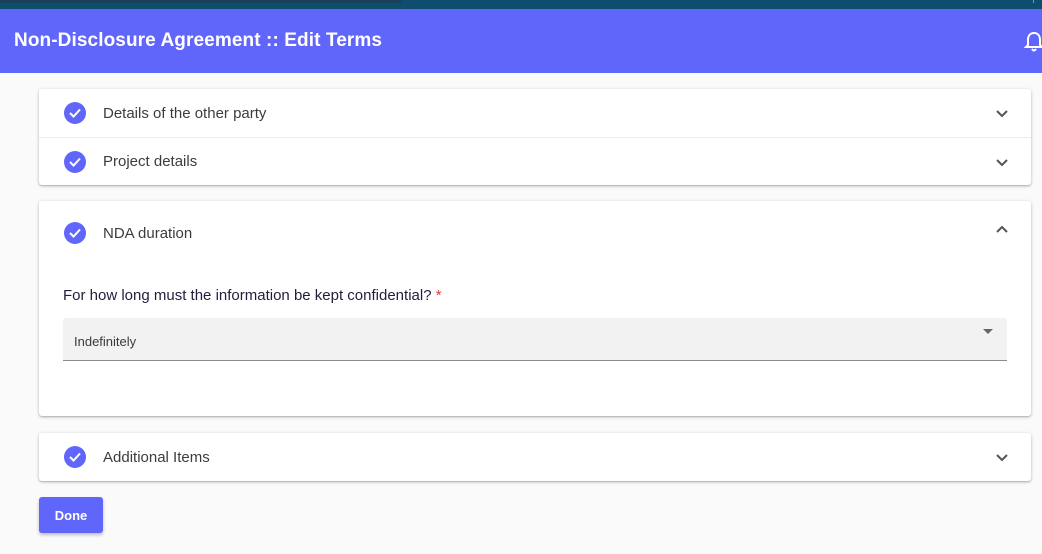 The height and width of the screenshot is (554, 1042). What do you see at coordinates (1002, 230) in the screenshot?
I see `chevron-up-icon` at bounding box center [1002, 230].